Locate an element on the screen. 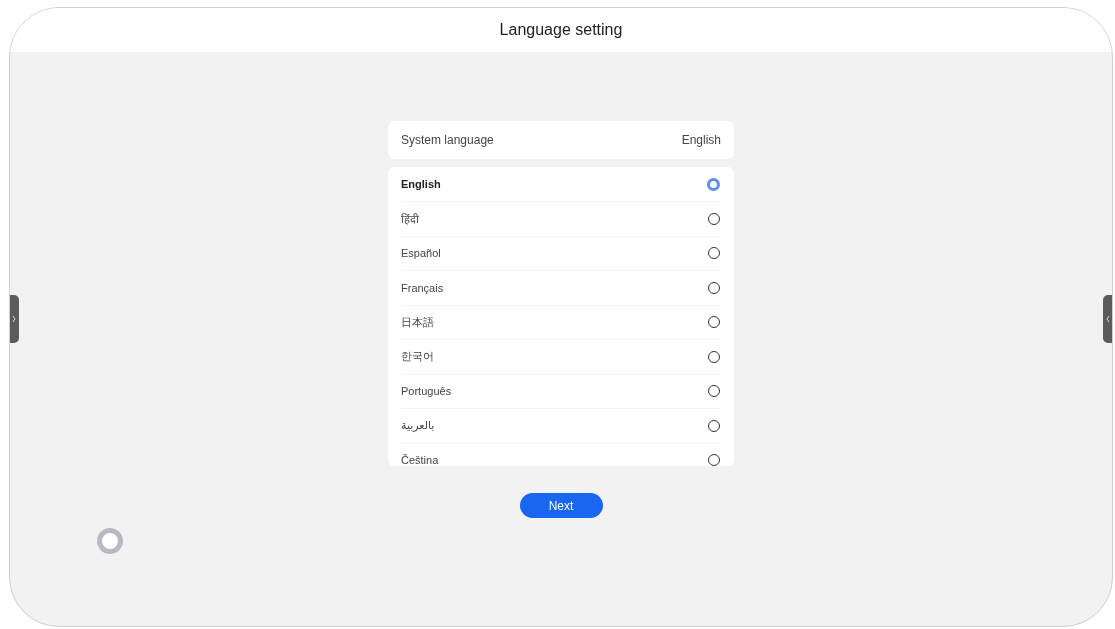 Image resolution: width=1115 pixels, height=629 pixels. language-option: Português is located at coordinates (561, 391).